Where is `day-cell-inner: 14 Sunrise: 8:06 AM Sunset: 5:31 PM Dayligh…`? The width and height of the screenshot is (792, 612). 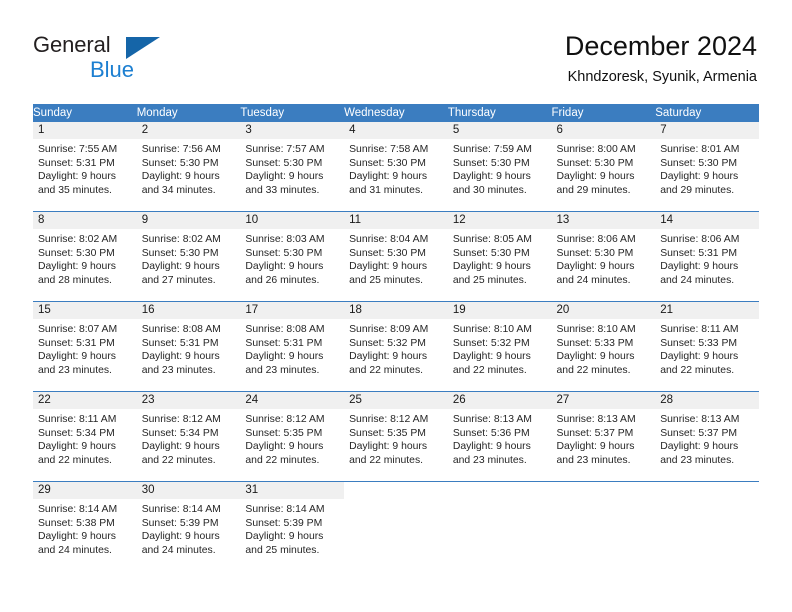
day-cell-inner: 14 Sunrise: 8:06 AM Sunset: 5:31 PM Dayligh… is located at coordinates (707, 256).